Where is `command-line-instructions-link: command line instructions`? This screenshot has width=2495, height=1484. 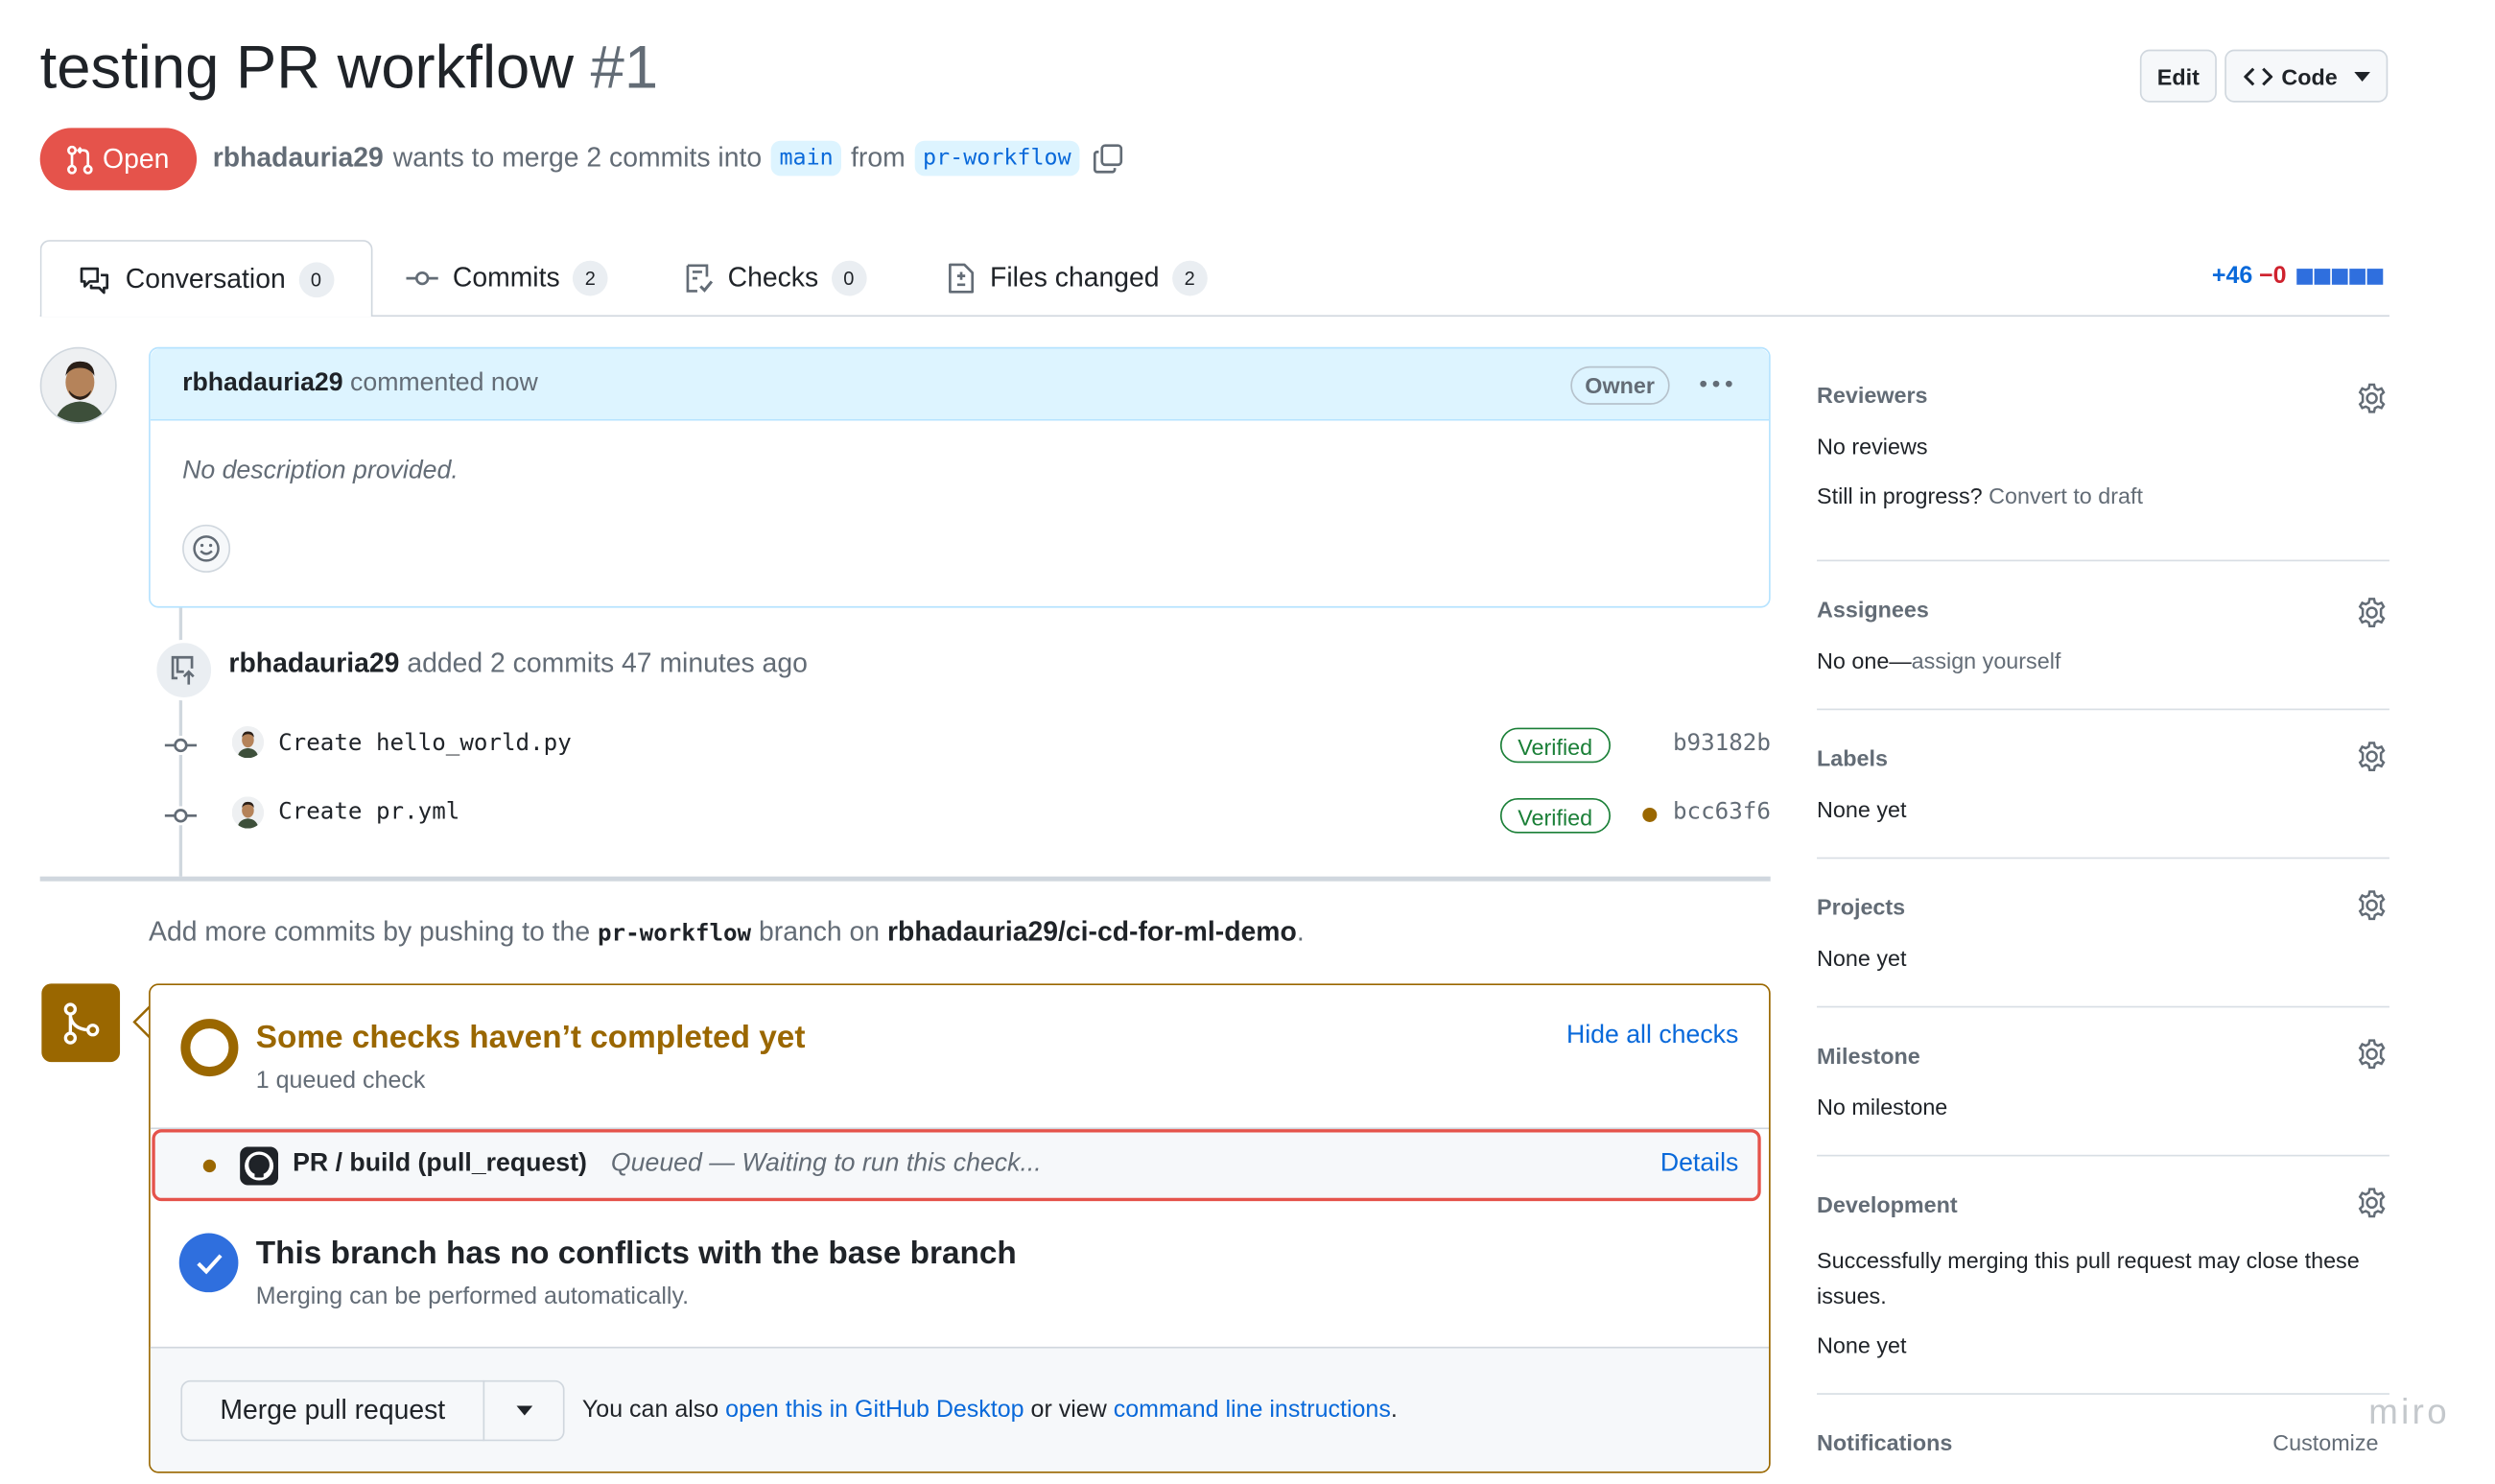
command-line-instructions-link: command line instructions is located at coordinates (1252, 1410).